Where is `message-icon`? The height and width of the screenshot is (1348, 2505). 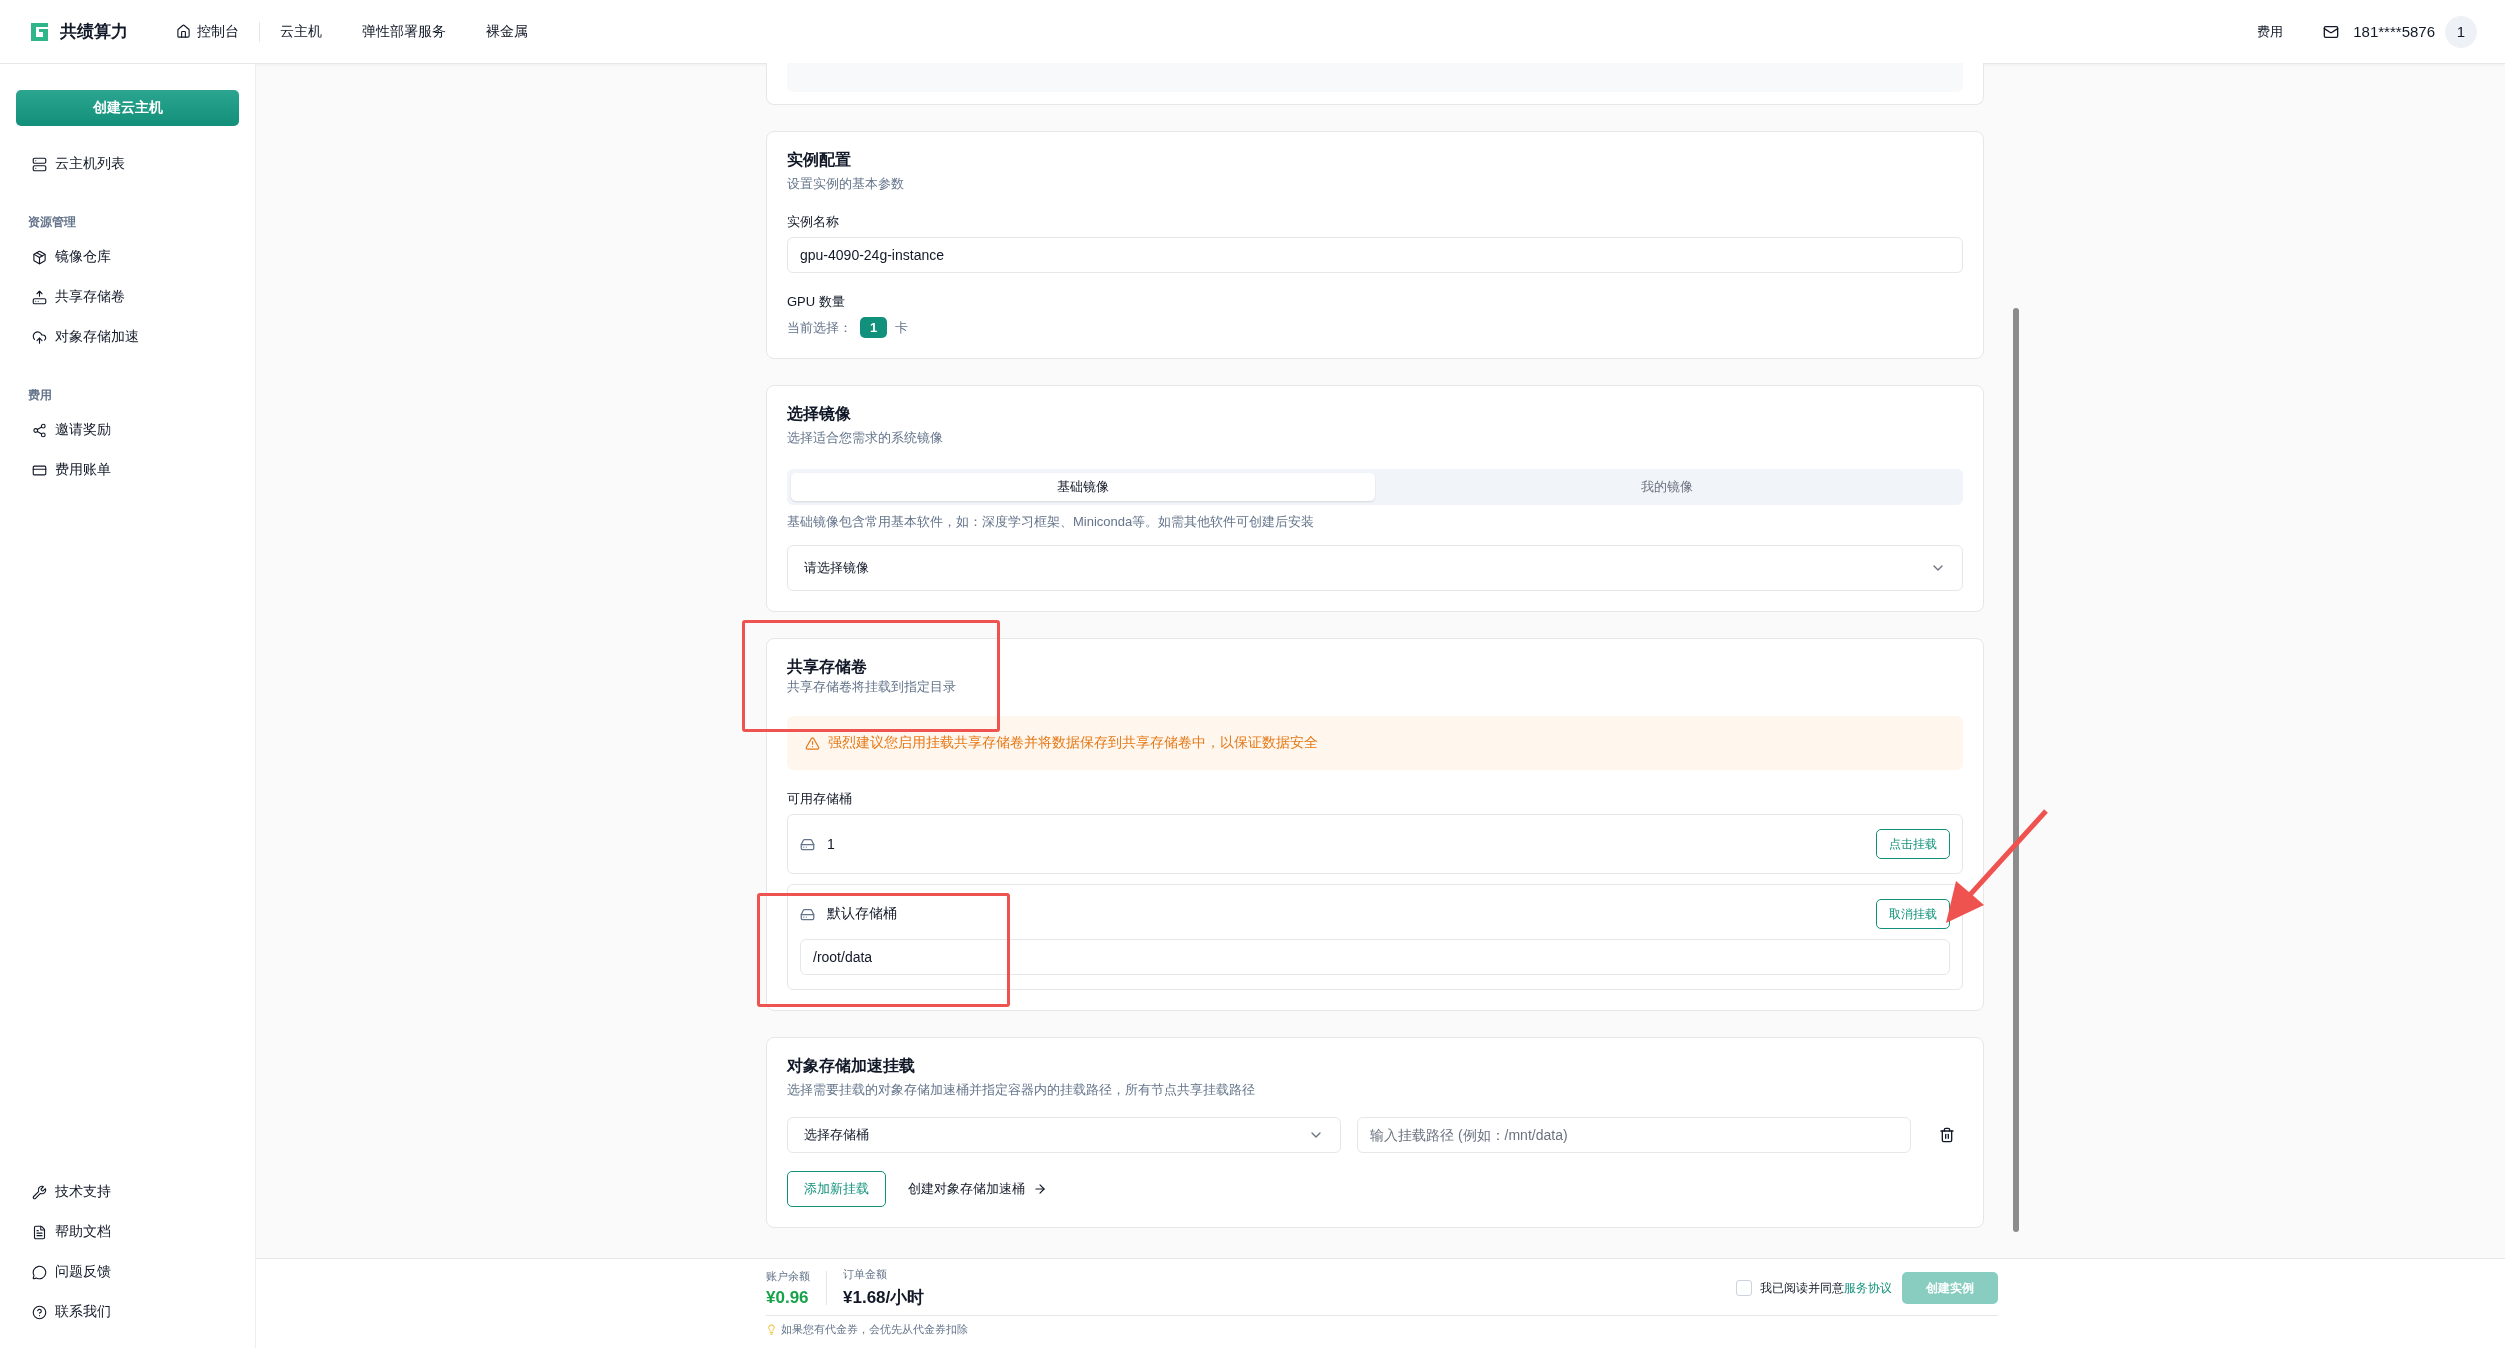
message-icon is located at coordinates (39, 1272).